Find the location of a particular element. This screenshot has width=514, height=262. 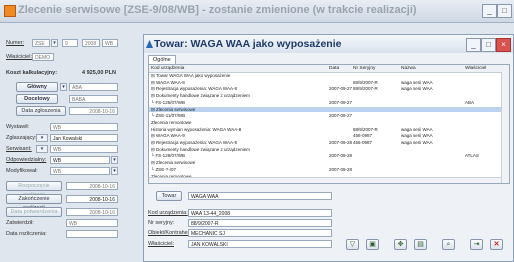

column-header-data: Data is located at coordinates (334, 68).